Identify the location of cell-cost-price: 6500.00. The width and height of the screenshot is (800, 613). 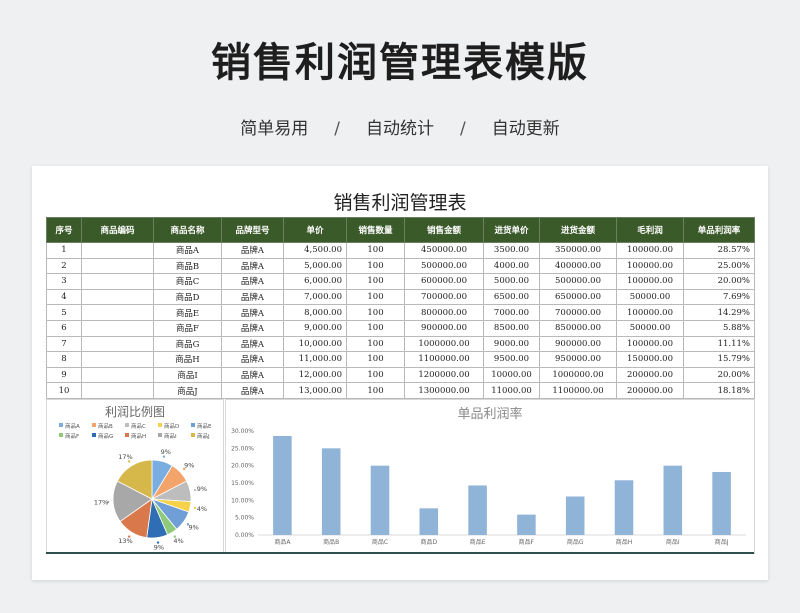
(511, 297).